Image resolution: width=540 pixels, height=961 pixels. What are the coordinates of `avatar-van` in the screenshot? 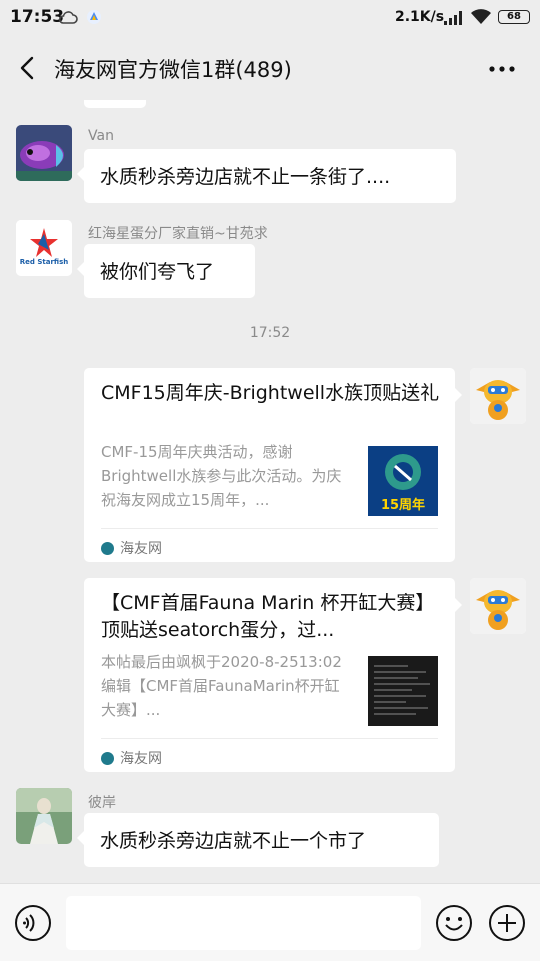 It's located at (44, 153).